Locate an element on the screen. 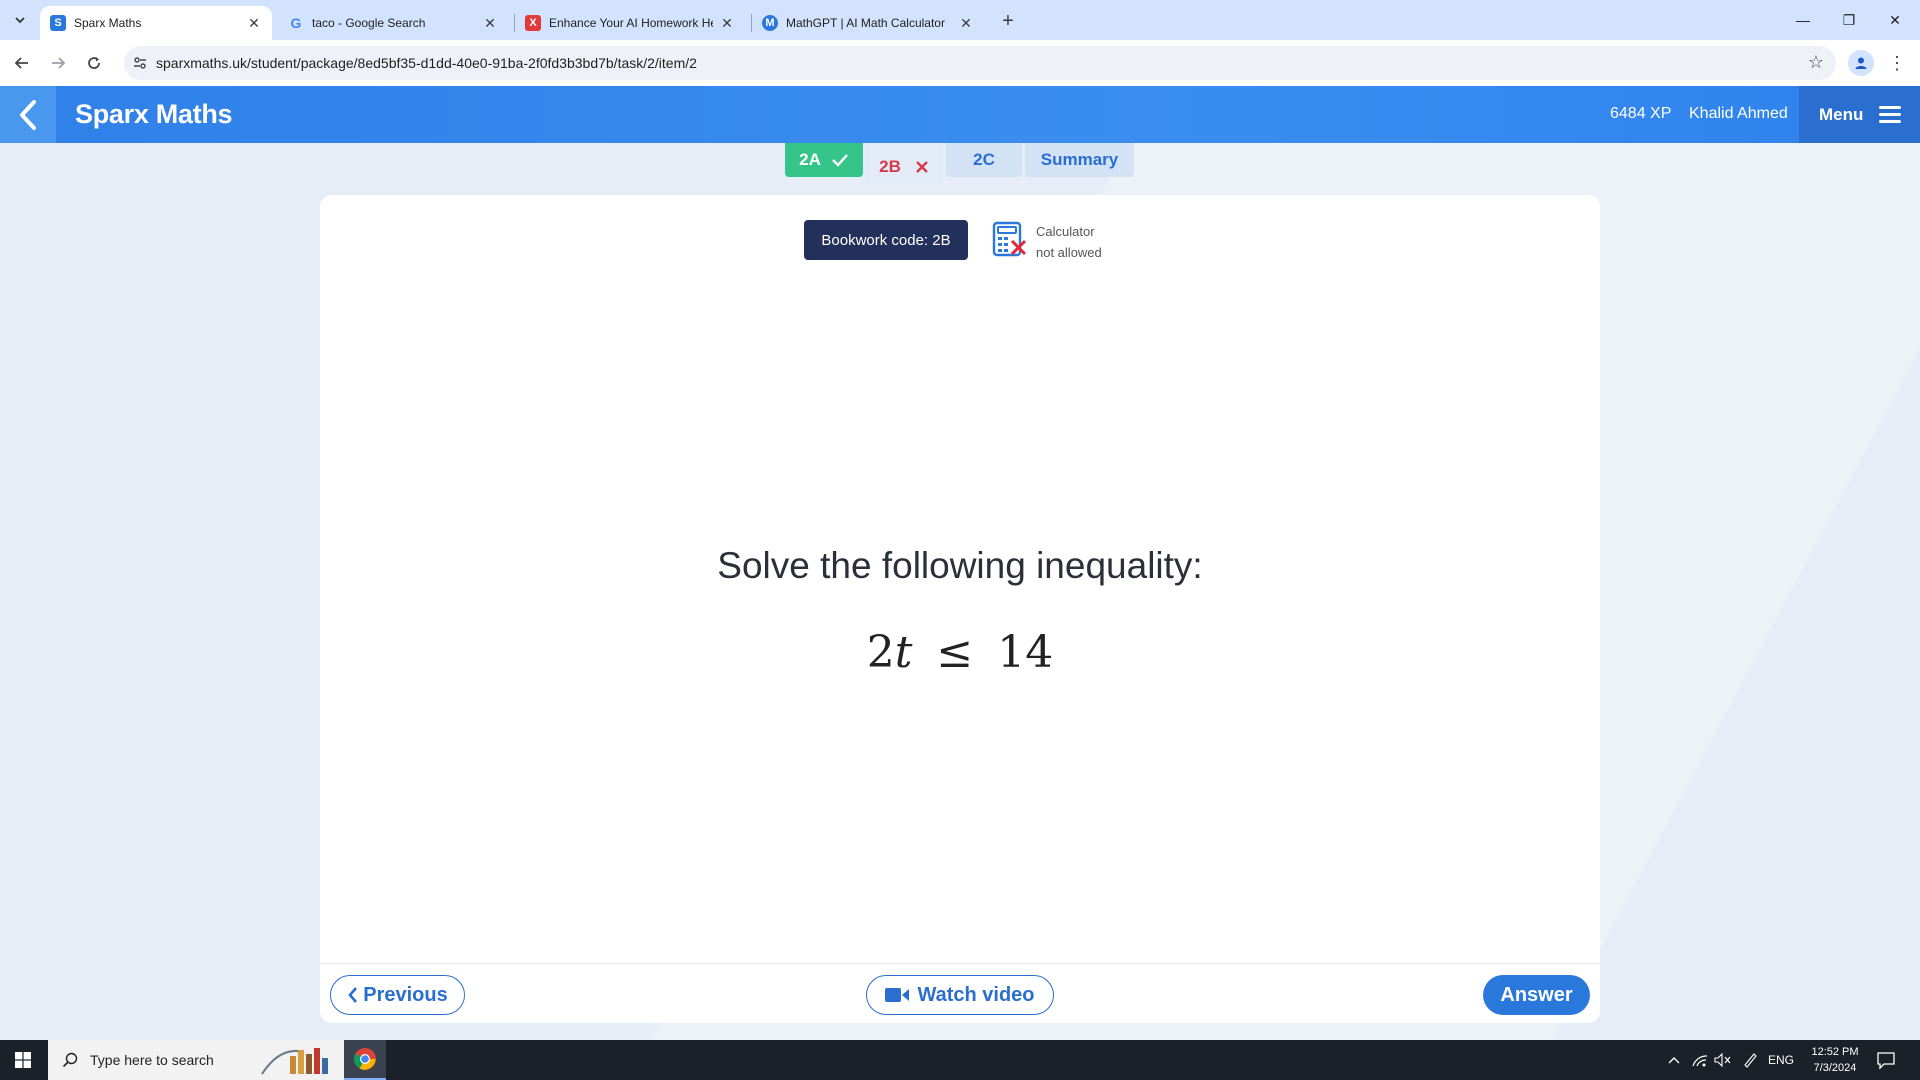 This screenshot has width=1920, height=1080. app-header: Sparx Maths 6484 XP Khalid Ahmed Menu is located at coordinates (960, 114).